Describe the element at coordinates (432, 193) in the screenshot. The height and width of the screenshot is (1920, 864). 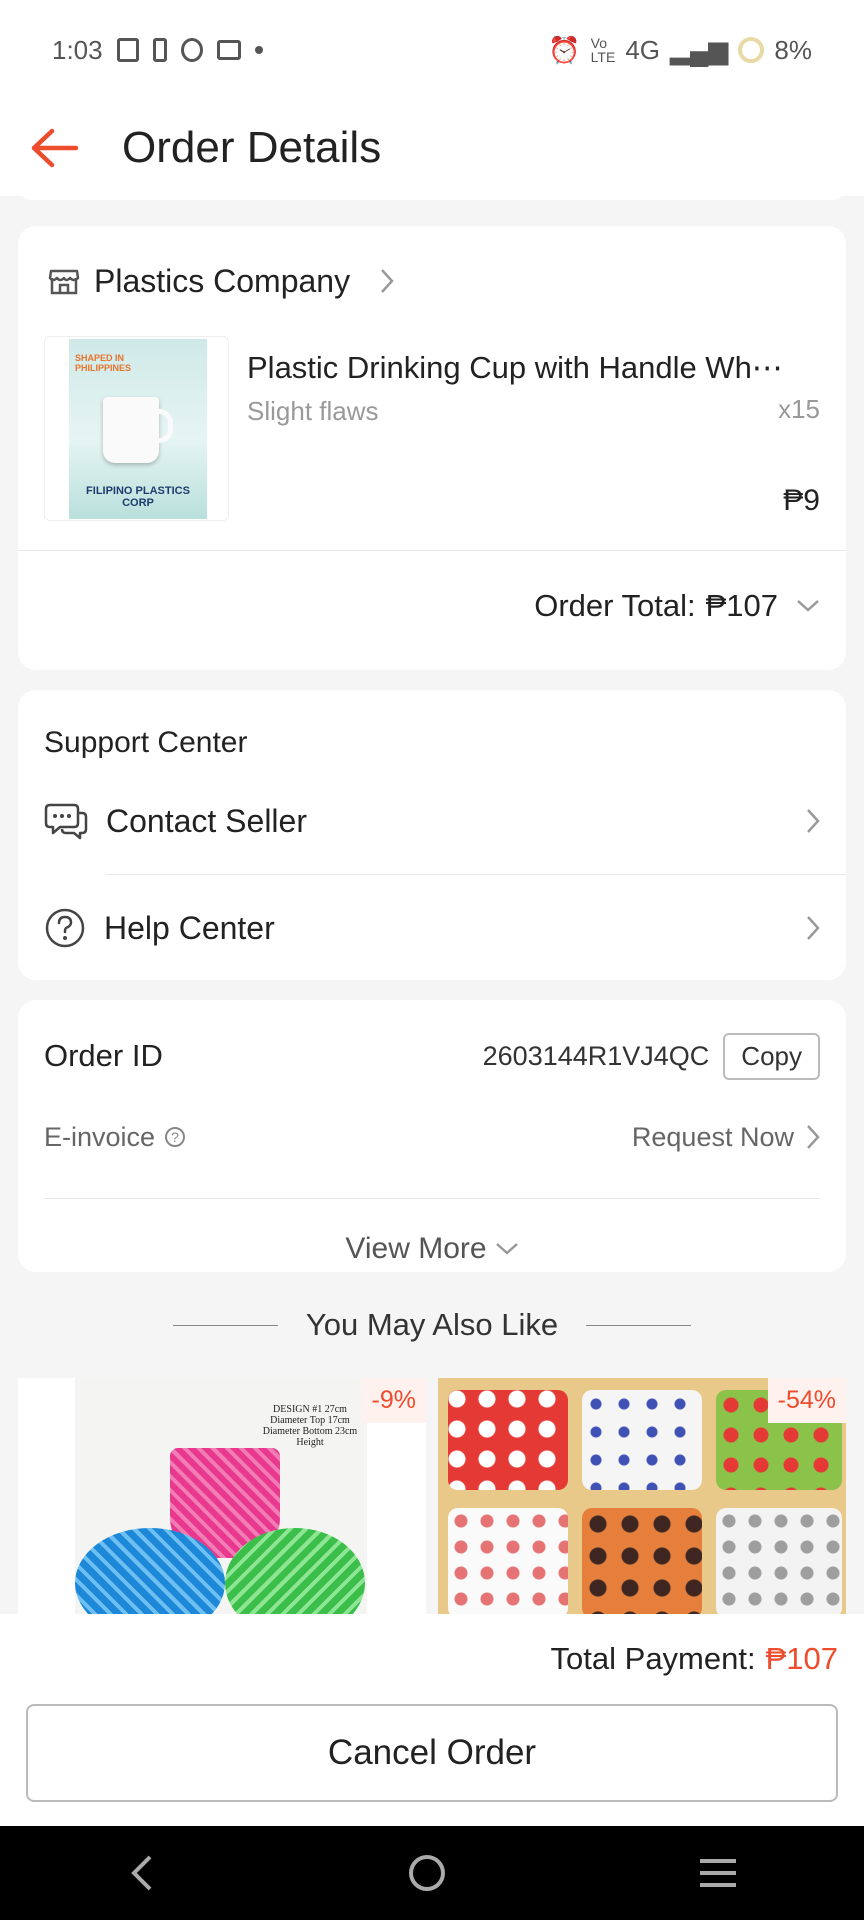
I see `previous-card-edge` at that location.